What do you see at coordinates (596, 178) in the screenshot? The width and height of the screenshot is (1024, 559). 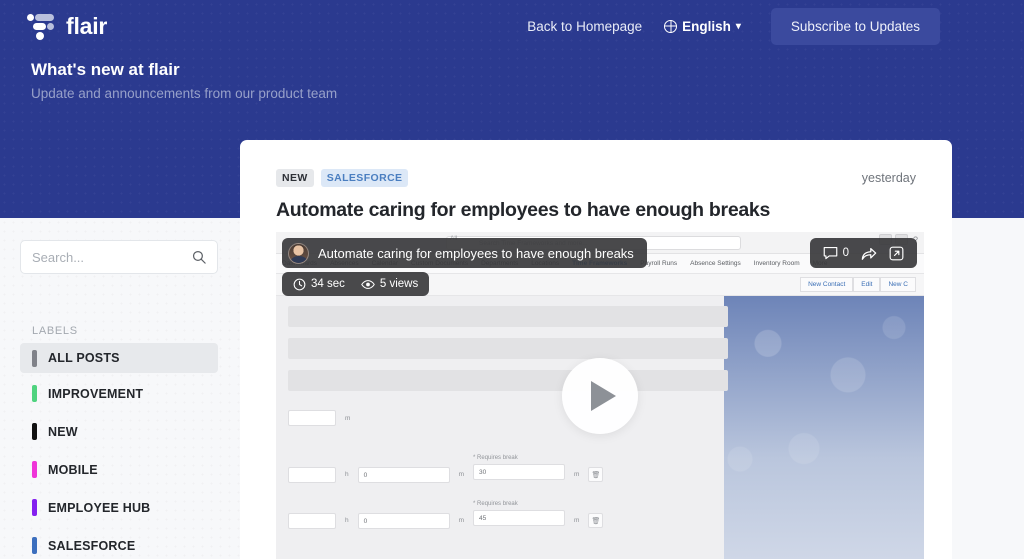 I see `post-meta: NEW SALESFORCE yesterday` at bounding box center [596, 178].